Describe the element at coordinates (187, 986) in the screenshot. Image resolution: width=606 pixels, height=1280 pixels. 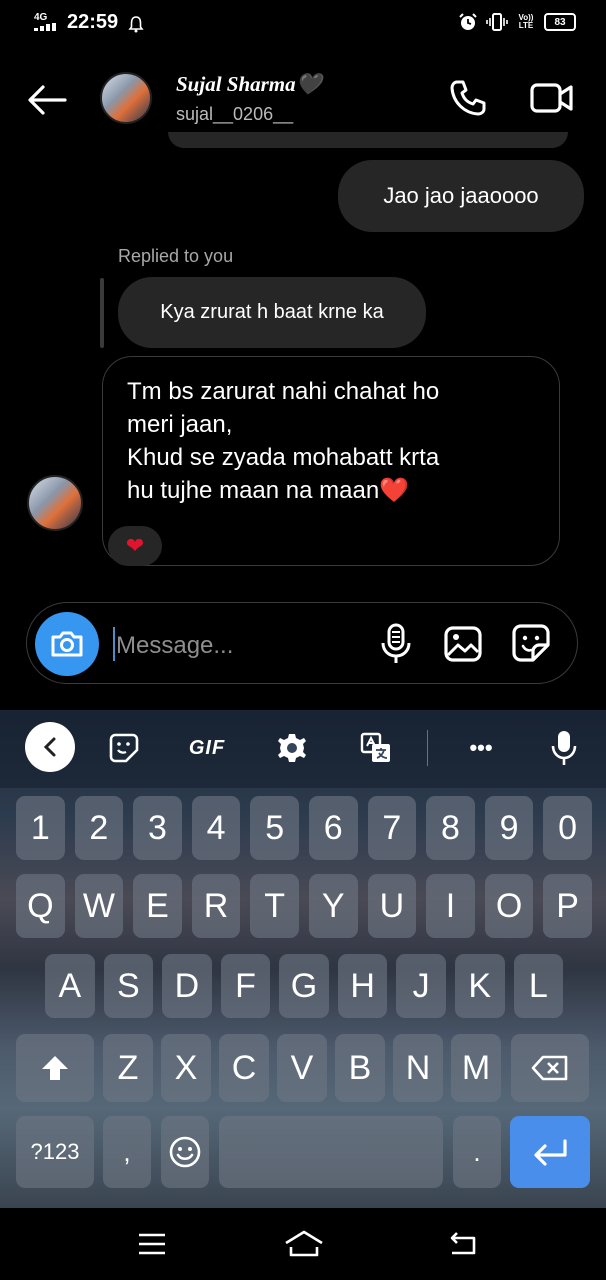
I see `key-d: D` at that location.